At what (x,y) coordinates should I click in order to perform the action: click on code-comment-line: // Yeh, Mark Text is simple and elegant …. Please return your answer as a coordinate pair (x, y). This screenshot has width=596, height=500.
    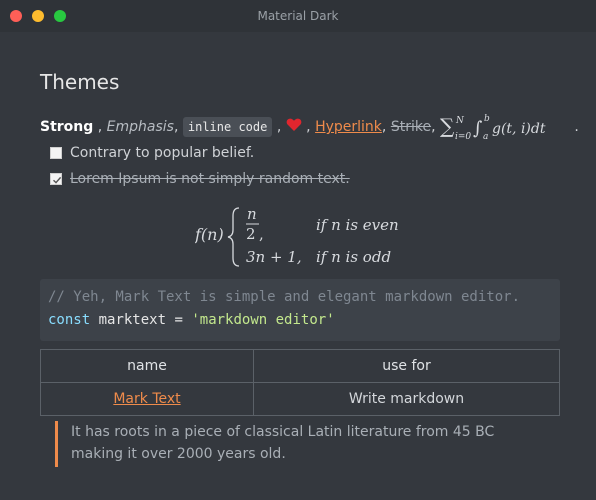
    Looking at the image, I should click on (284, 297).